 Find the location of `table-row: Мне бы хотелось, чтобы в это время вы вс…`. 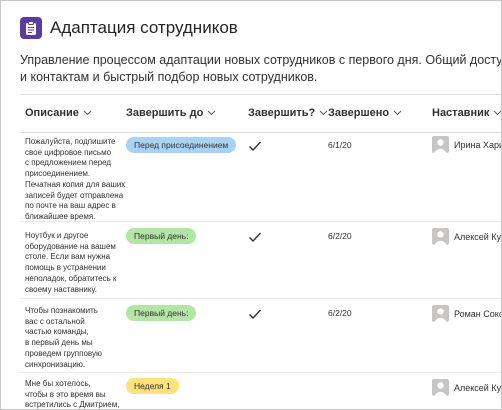

table-row: Мне бы хотелось, чтобы в это время вы вс… is located at coordinates (261, 391).